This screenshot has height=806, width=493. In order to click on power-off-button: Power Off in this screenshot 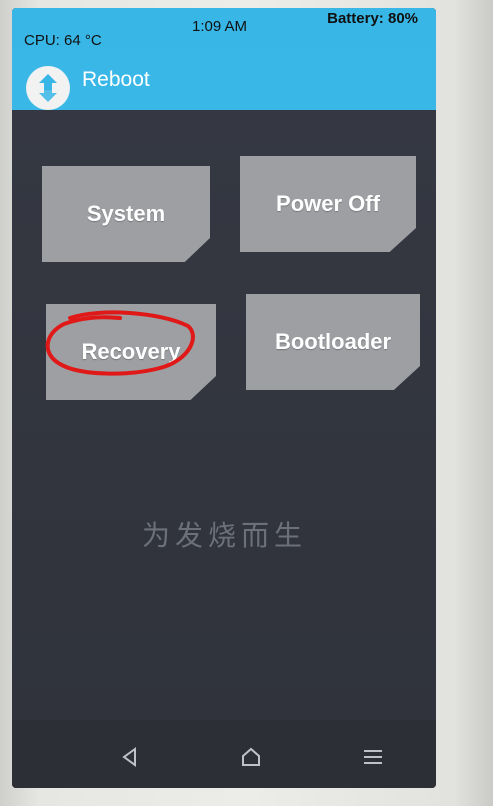, I will do `click(328, 204)`.